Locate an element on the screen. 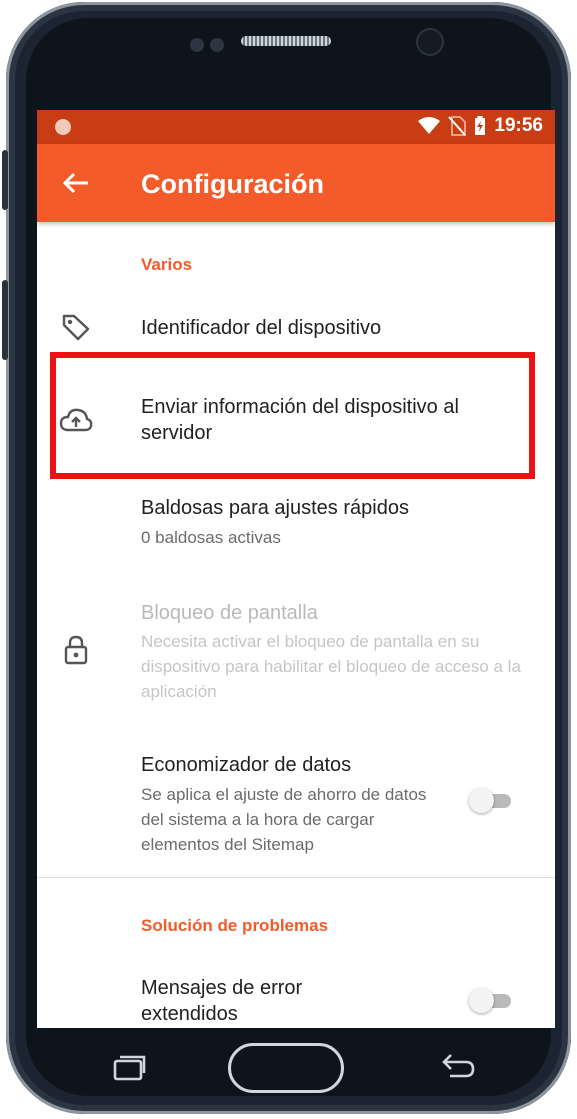 This screenshot has height=1119, width=577. setting-subtitle: 0 baldosas activas is located at coordinates (211, 537).